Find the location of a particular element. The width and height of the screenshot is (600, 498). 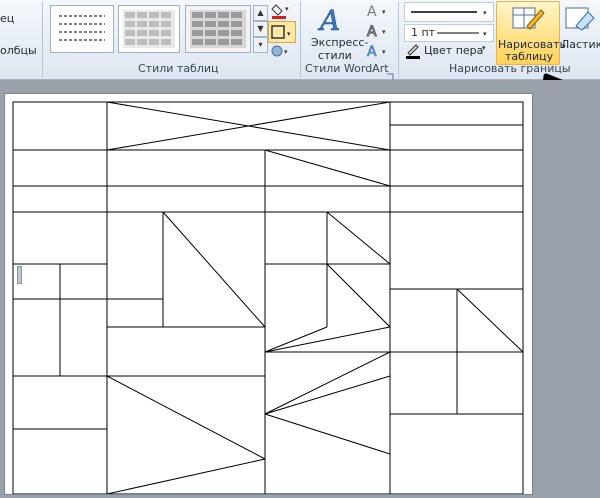

pen-icon is located at coordinates (413, 51).